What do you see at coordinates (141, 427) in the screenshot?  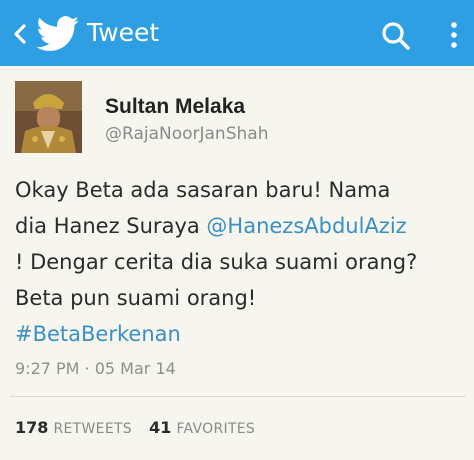 I see `tweet-stats: 178 RETWEETS 41 FAVORITES` at bounding box center [141, 427].